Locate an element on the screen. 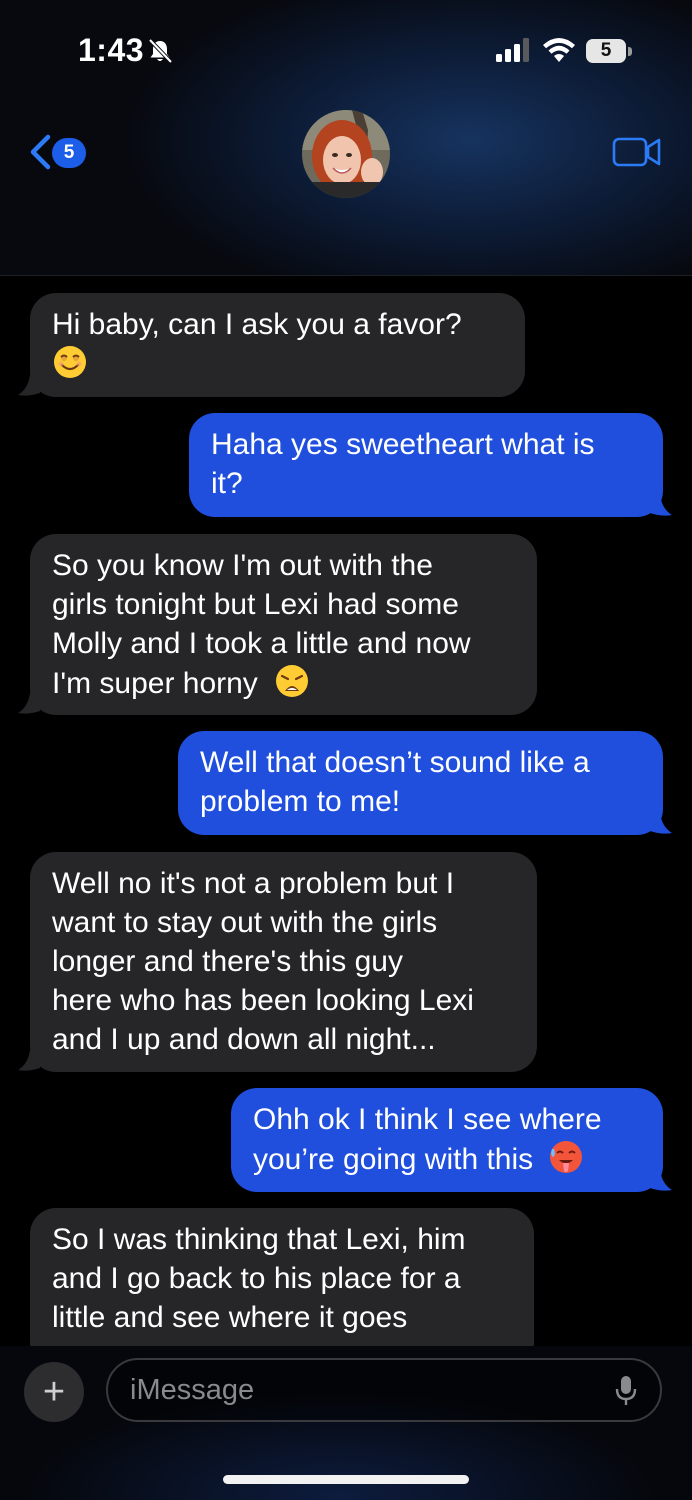  battery-cap is located at coordinates (630, 51).